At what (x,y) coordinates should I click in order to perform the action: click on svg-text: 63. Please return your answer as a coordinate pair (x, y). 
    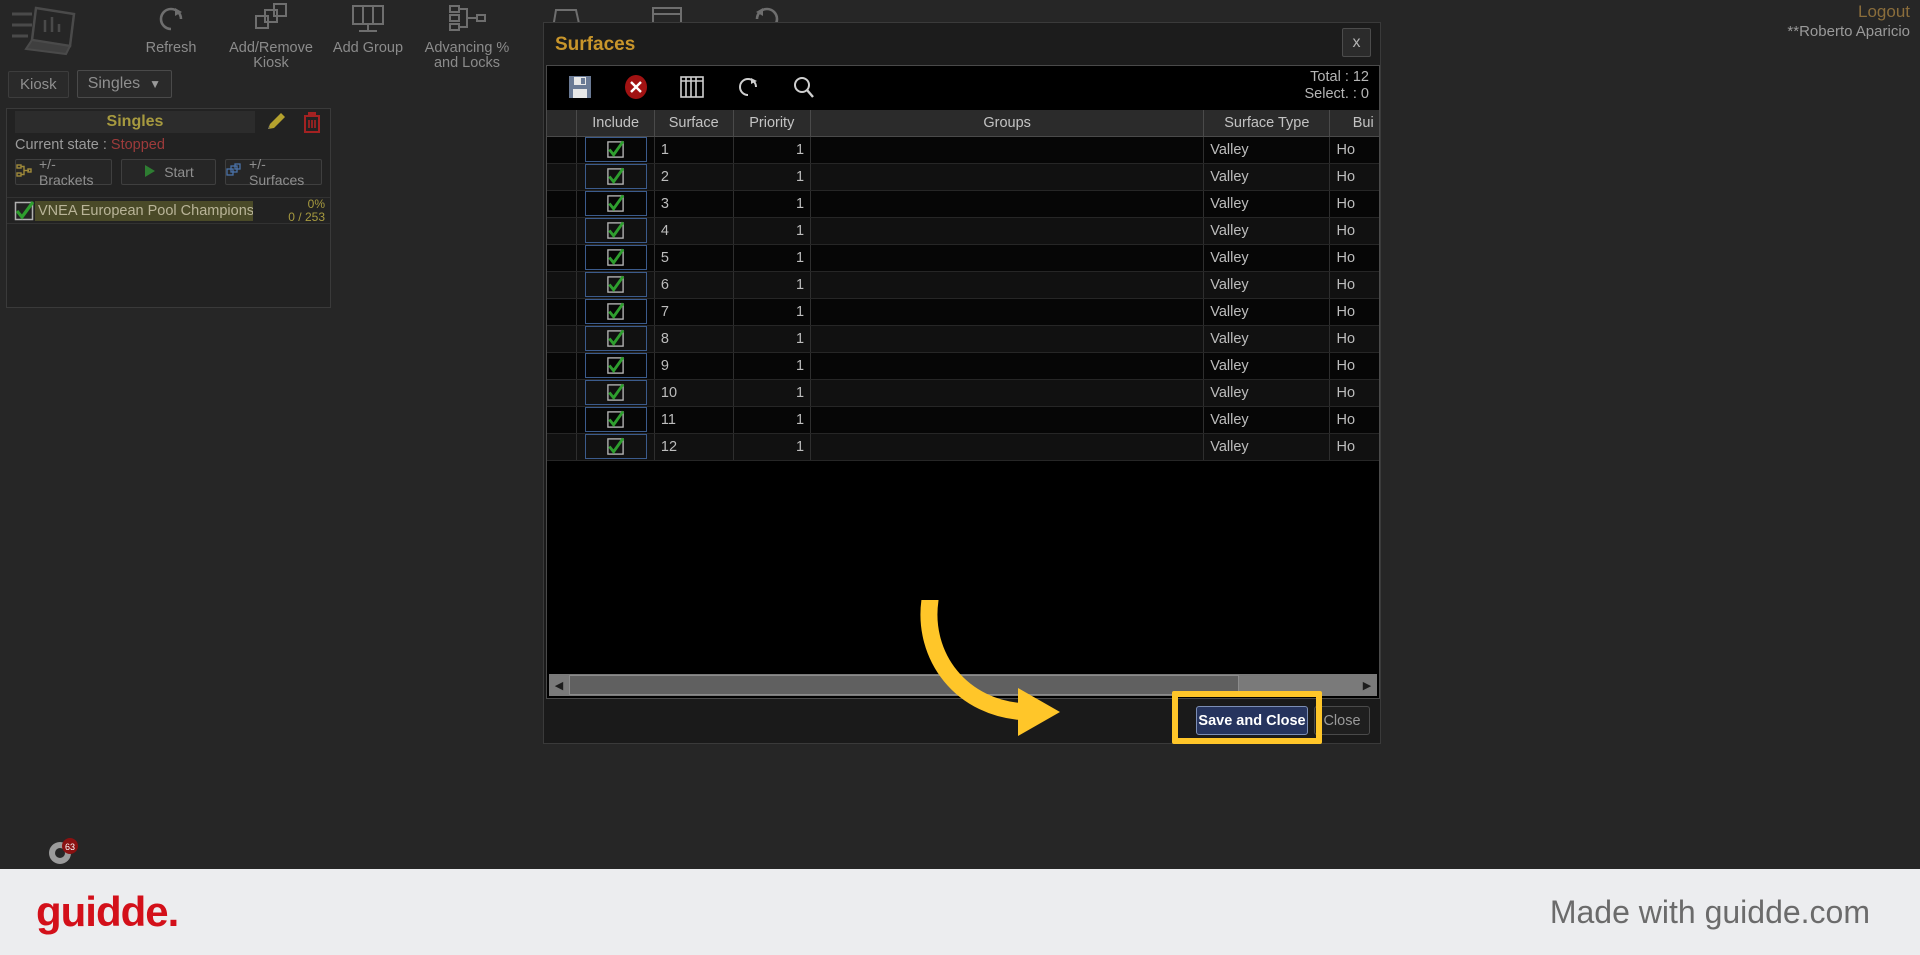
    Looking at the image, I should click on (70, 847).